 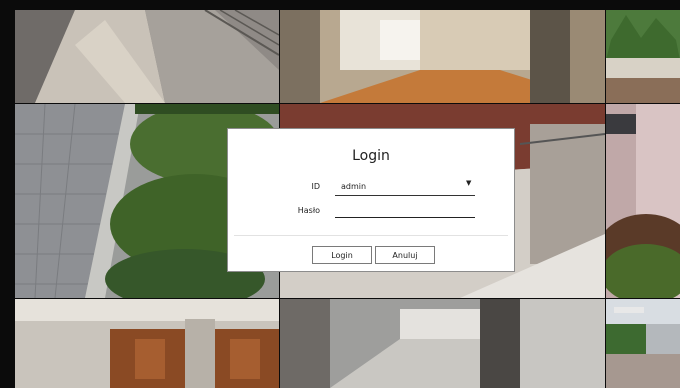 I want to click on cancel-button: Anuluj, so click(x=405, y=255).